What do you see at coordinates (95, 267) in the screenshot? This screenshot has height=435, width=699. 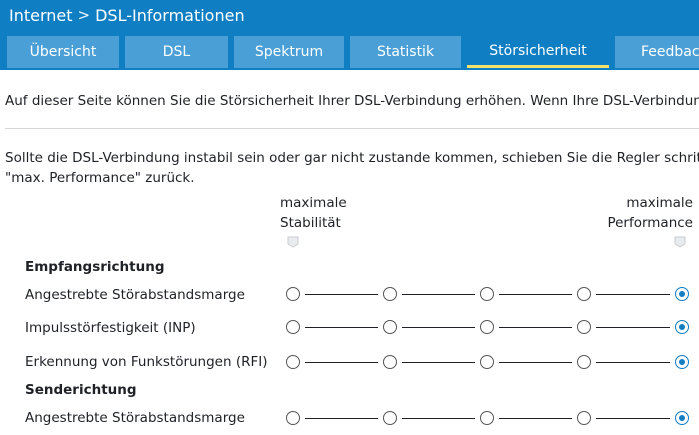 I see `section-title-receive: Empfangsrichtung` at bounding box center [95, 267].